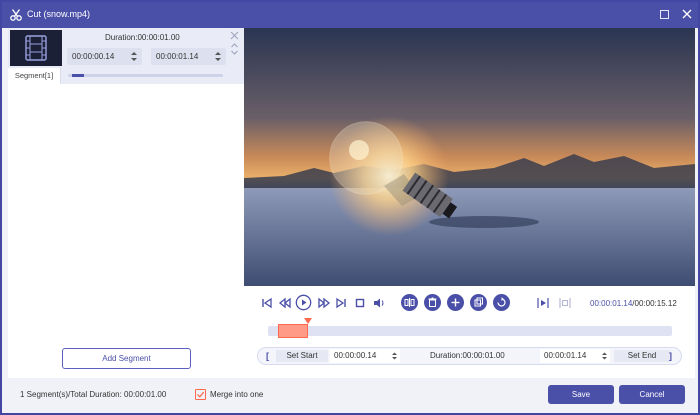  Describe the element at coordinates (78, 75) in the screenshot. I see `segment-progress-fill` at that location.